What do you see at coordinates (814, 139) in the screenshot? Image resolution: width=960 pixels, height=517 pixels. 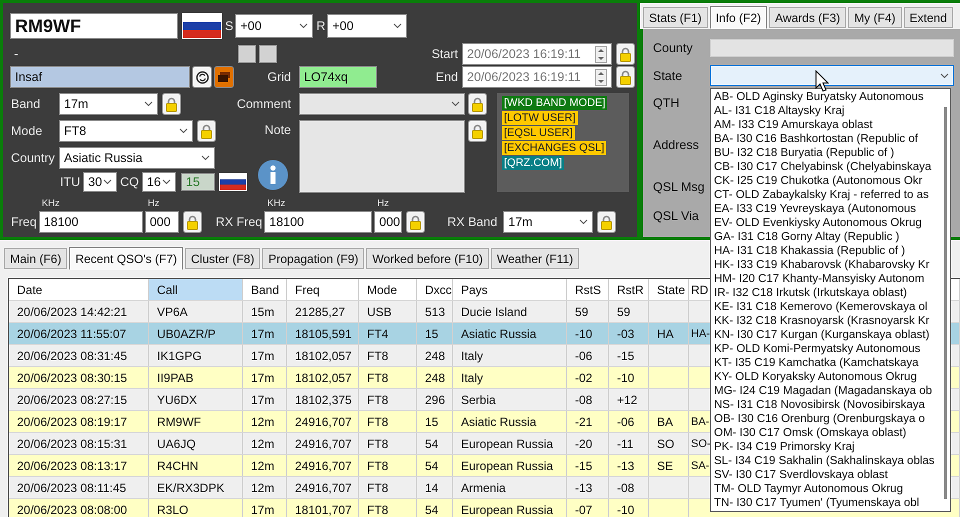 I see `dropdown-option: BA- I30 C16 Bashkortostan (Republic of` at bounding box center [814, 139].